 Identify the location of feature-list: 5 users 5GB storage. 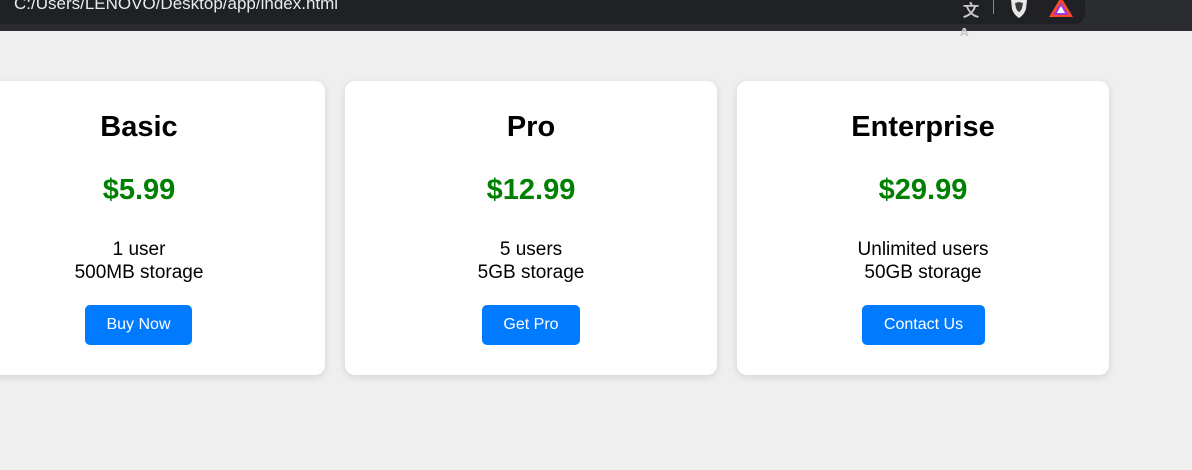
(531, 261).